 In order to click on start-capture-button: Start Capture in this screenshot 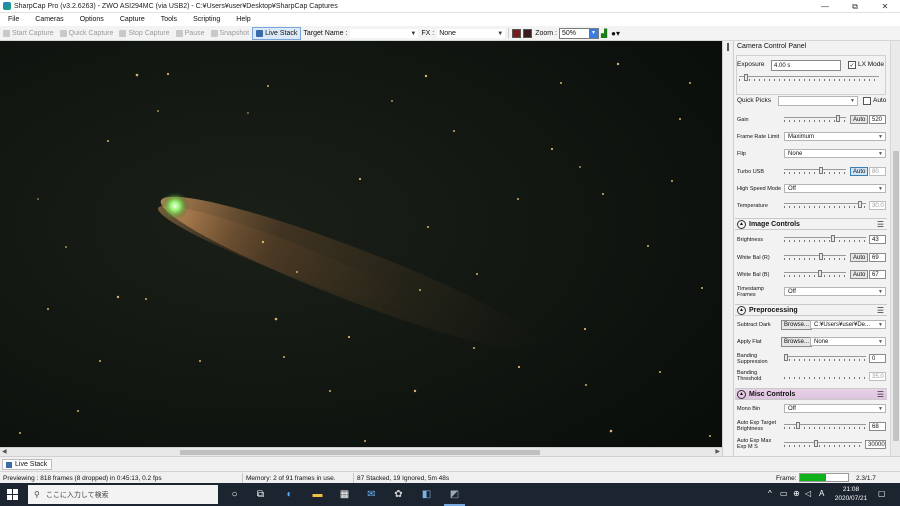, I will do `click(28, 33)`.